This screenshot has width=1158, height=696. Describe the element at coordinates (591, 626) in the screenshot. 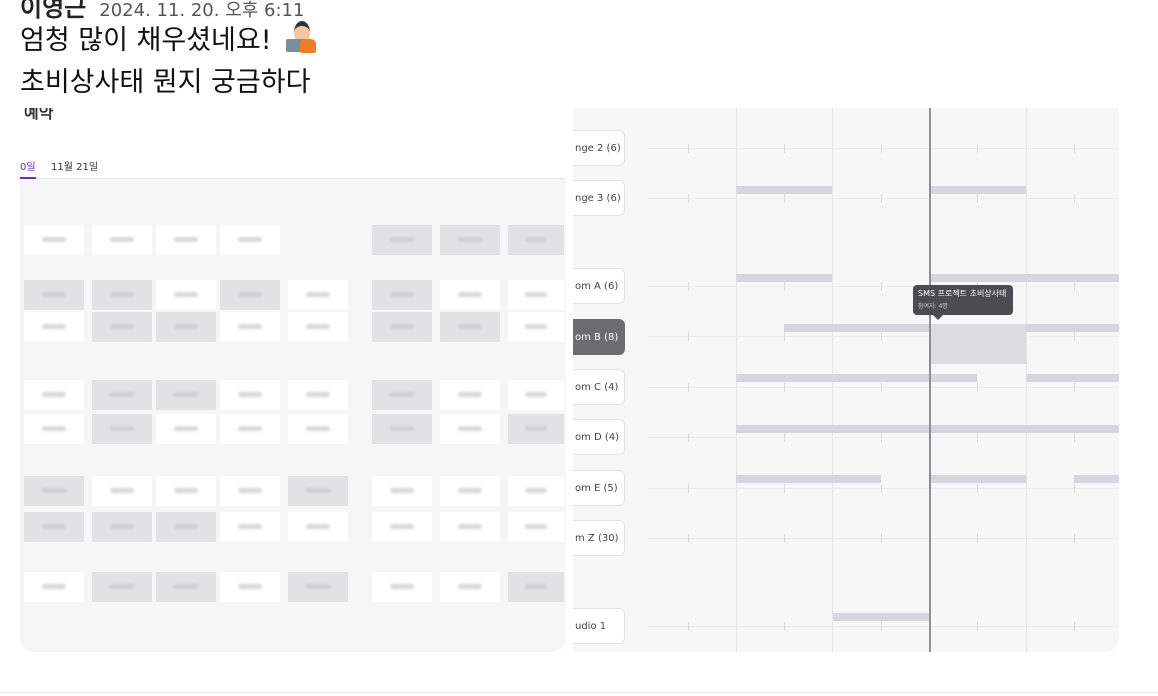

I see `room-label: udio 1` at that location.